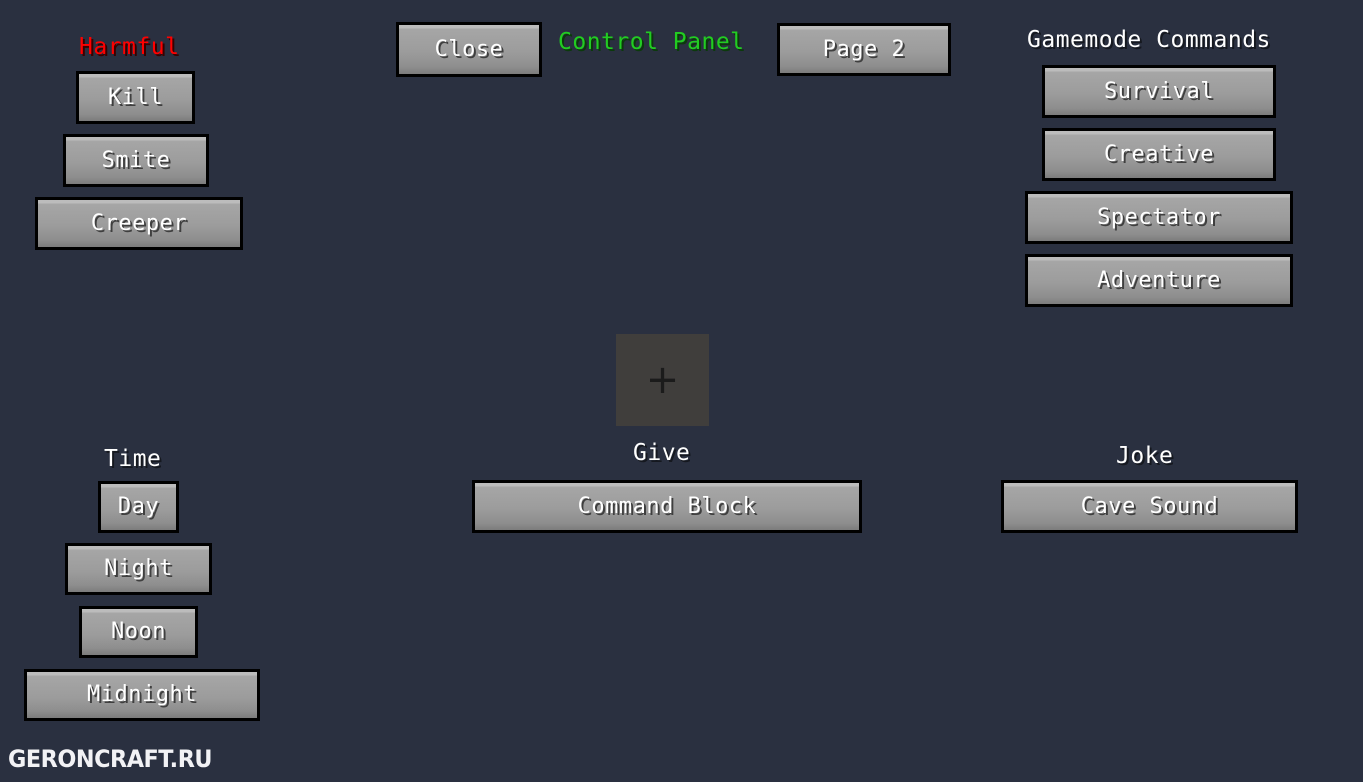 Image resolution: width=1363 pixels, height=782 pixels. Describe the element at coordinates (662, 453) in the screenshot. I see `give-section-title: Give` at that location.